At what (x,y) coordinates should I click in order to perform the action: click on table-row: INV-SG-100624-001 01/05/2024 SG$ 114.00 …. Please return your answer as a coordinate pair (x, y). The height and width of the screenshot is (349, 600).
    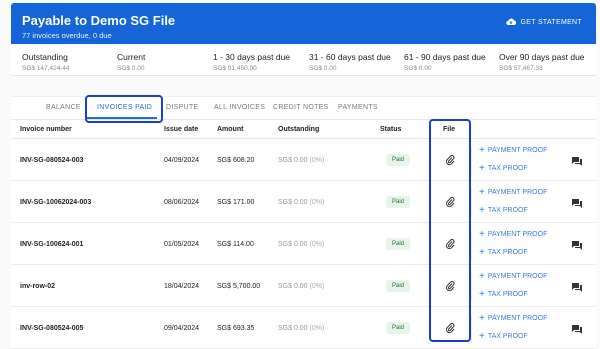
    Looking at the image, I should click on (303, 244).